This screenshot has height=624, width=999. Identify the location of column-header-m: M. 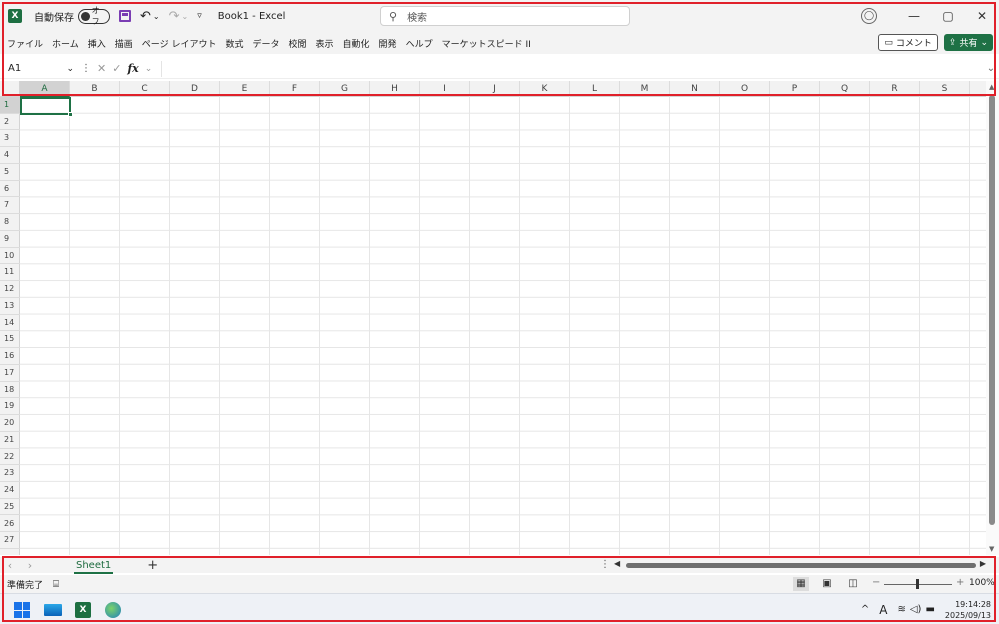
(645, 89).